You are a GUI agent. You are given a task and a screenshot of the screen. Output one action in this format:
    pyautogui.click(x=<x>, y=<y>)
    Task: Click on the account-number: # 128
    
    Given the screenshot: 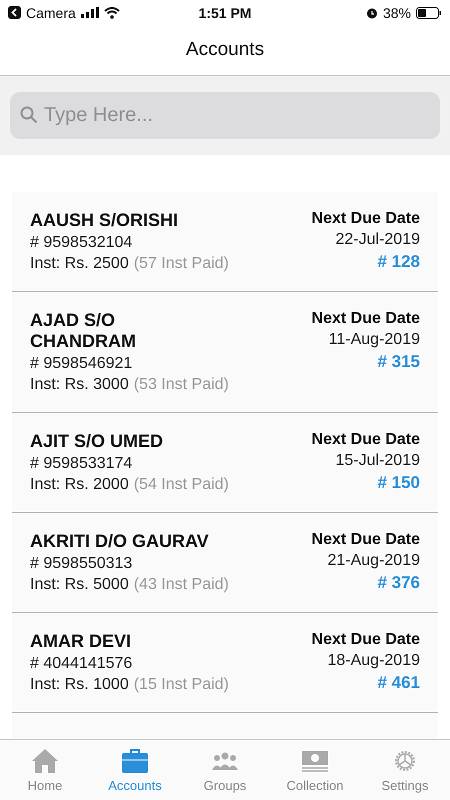 What is the action you would take?
    pyautogui.click(x=398, y=262)
    